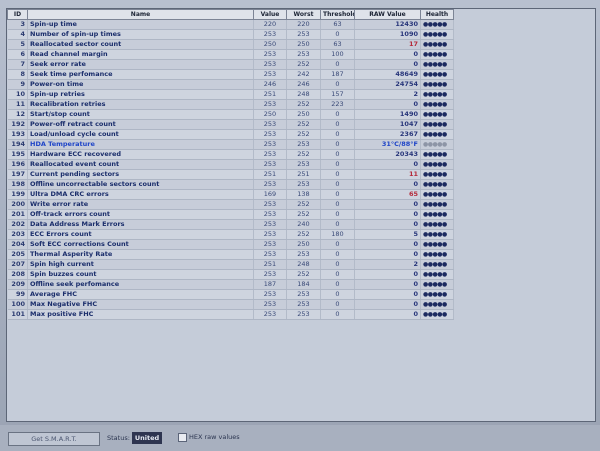 The height and width of the screenshot is (451, 600). Describe the element at coordinates (303, 24) in the screenshot. I see `attr-worst: 220` at that location.